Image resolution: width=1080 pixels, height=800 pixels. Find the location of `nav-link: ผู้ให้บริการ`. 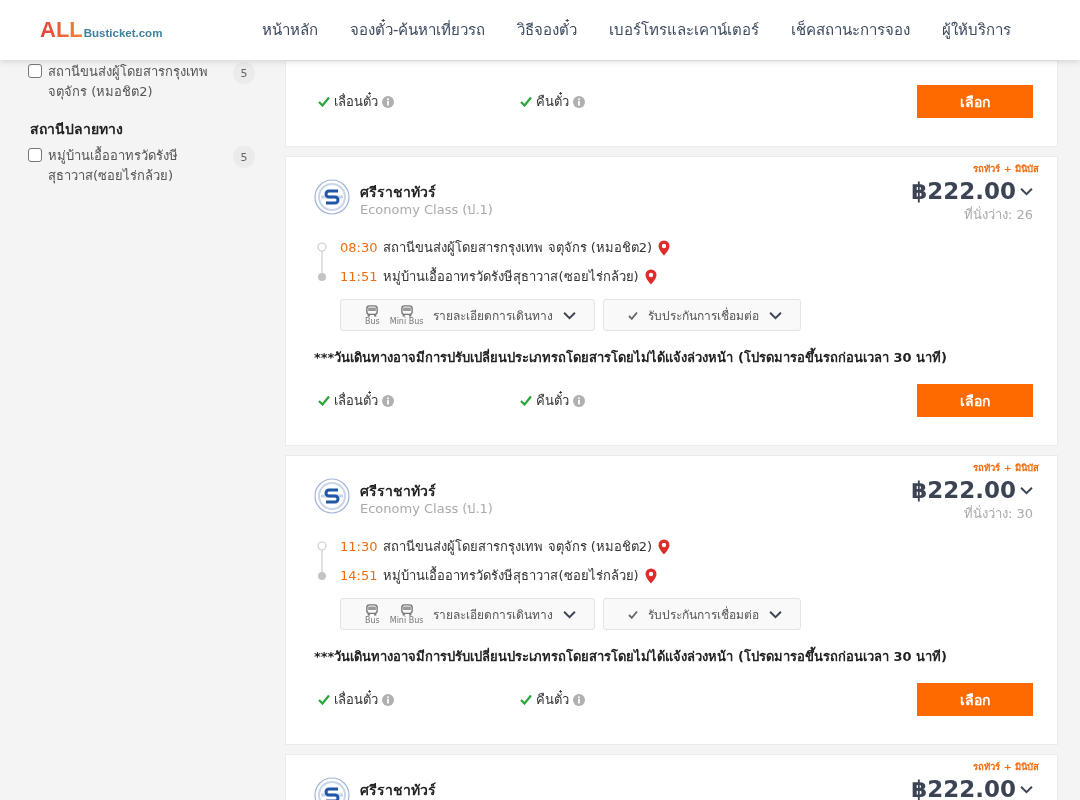

nav-link: ผู้ให้บริการ is located at coordinates (977, 30).